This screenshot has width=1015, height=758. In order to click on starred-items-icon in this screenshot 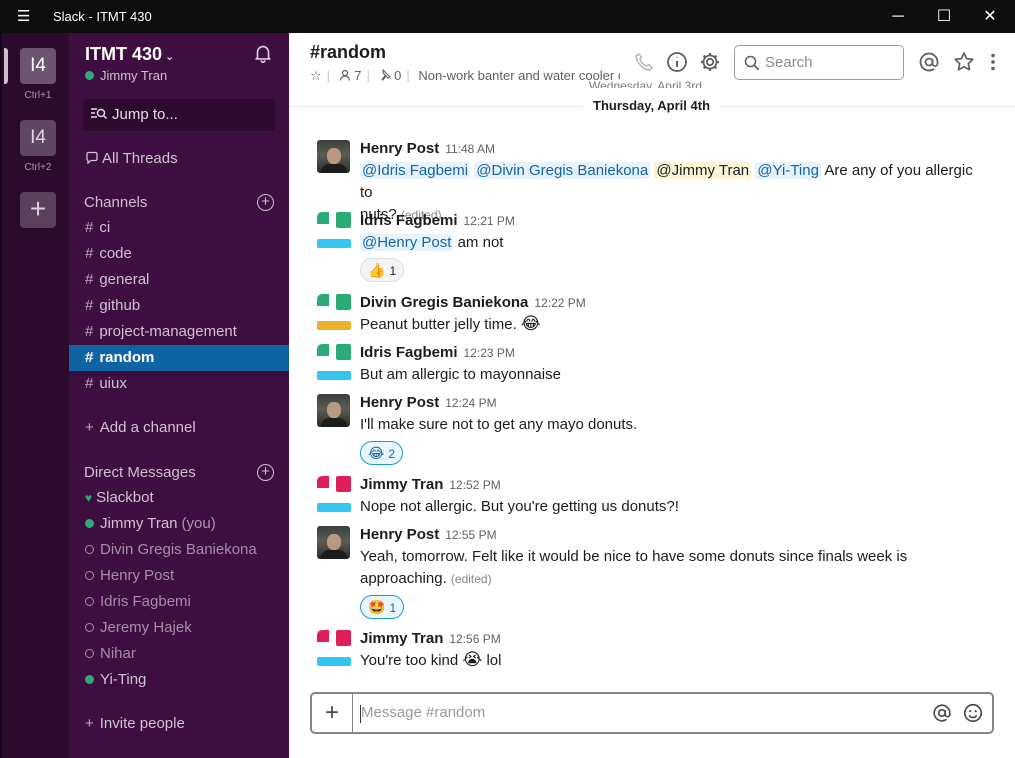, I will do `click(964, 62)`.